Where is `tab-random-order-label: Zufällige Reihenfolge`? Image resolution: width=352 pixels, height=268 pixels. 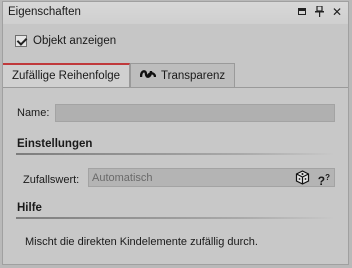
tab-random-order-label: Zufällige Reihenfolge is located at coordinates (66, 76).